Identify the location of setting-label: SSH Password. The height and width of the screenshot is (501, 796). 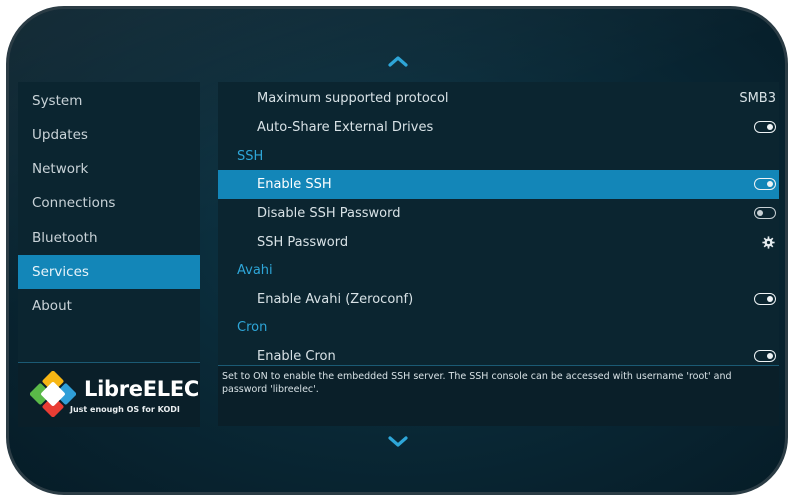
(303, 242).